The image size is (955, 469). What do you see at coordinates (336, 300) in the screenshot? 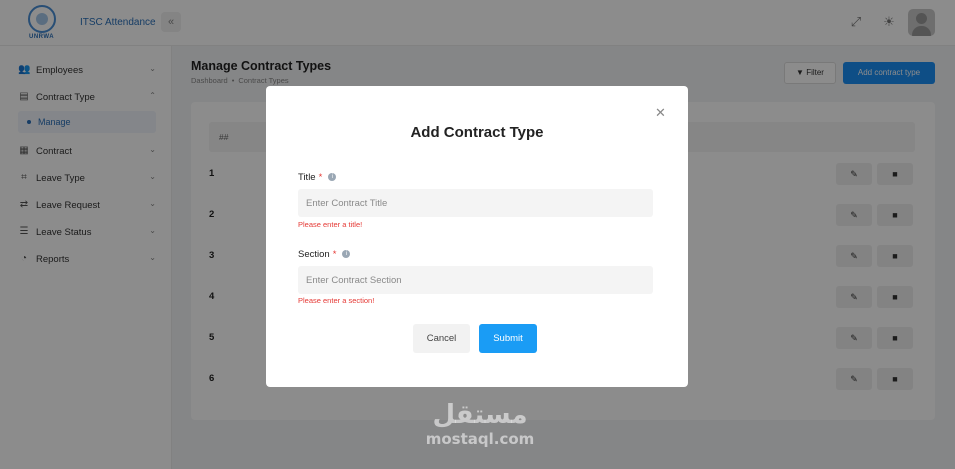
I see `section-error: Please enter a section!` at bounding box center [336, 300].